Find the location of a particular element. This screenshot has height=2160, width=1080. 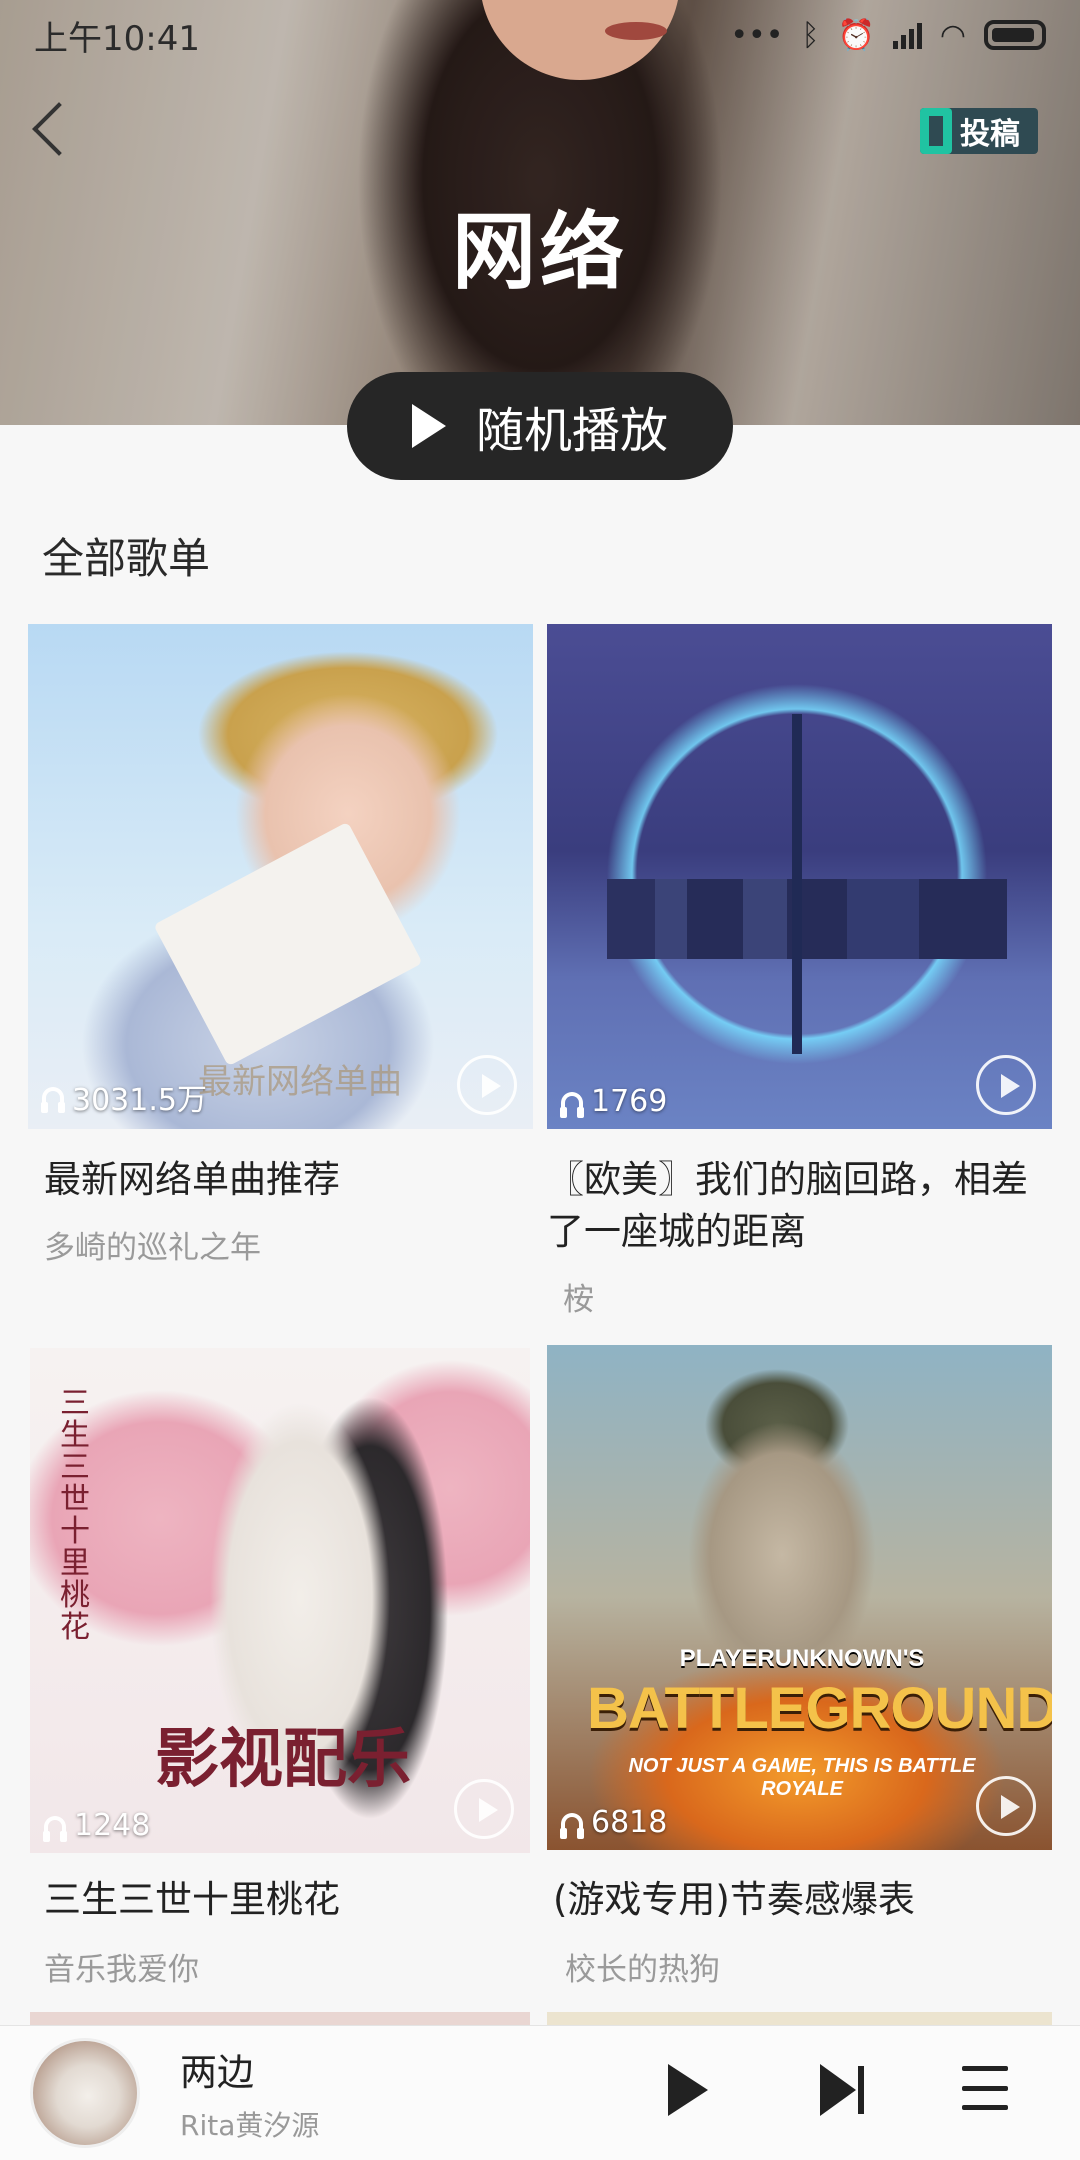

play-count-value: 3031.5万 is located at coordinates (139, 1100).